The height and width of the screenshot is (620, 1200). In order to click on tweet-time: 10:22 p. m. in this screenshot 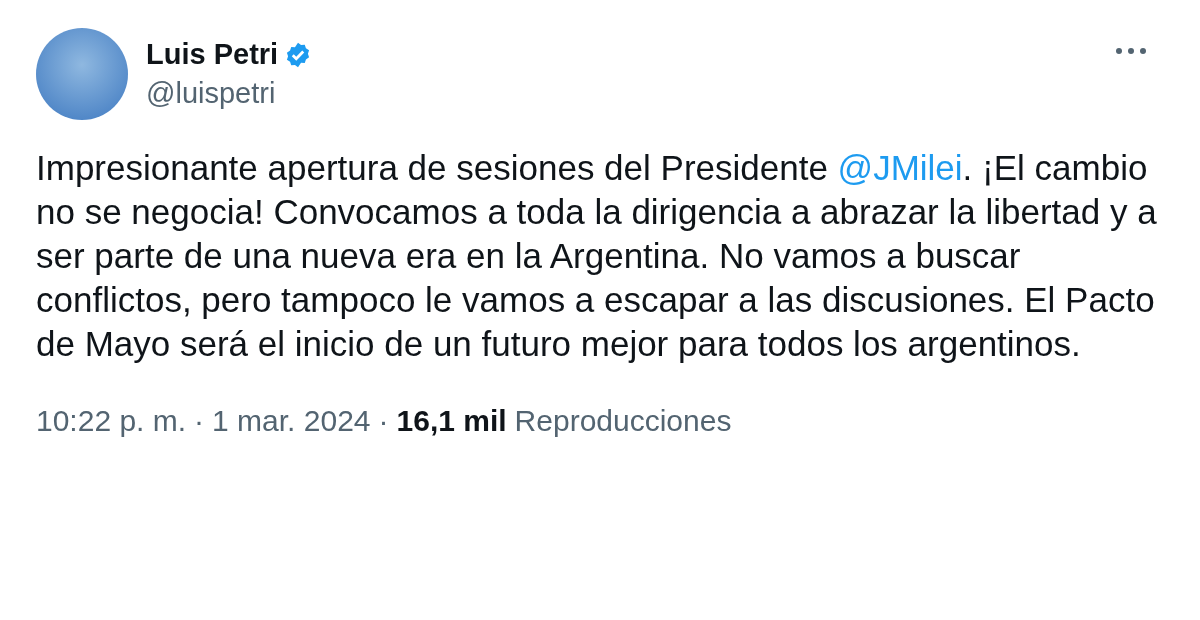, I will do `click(111, 421)`.